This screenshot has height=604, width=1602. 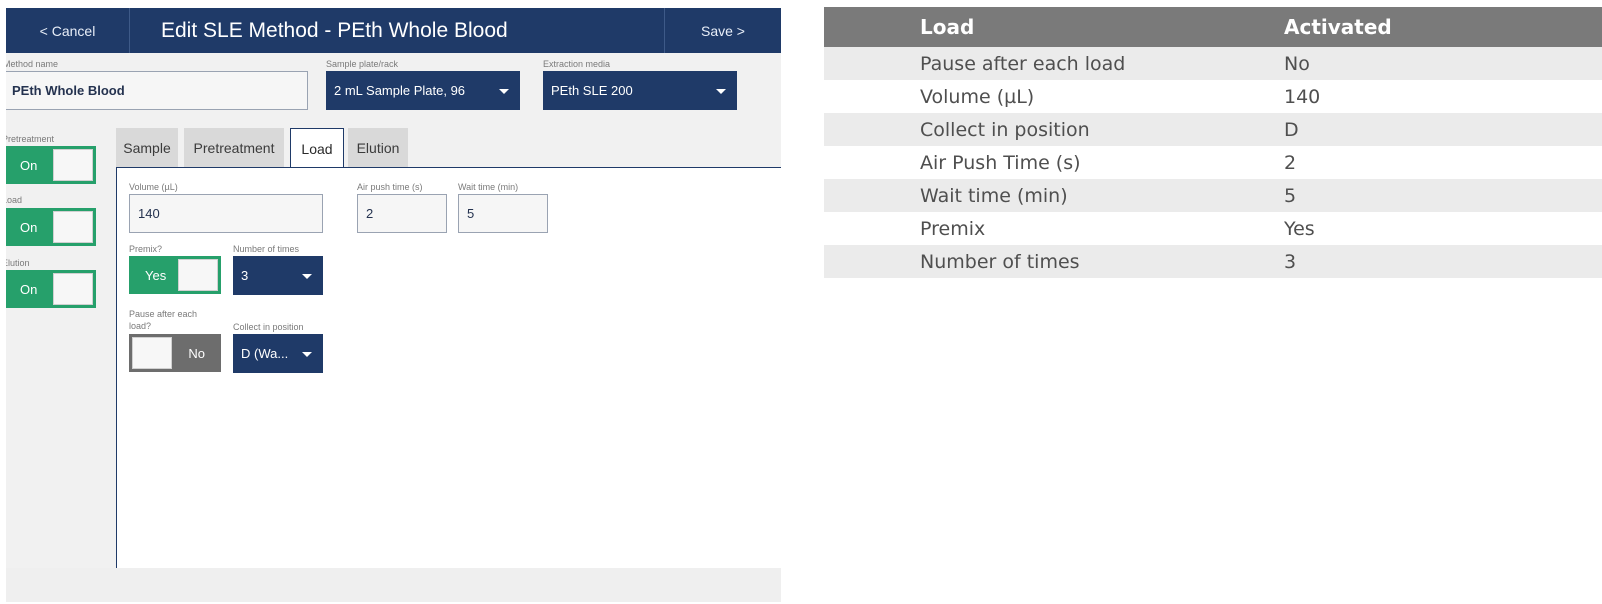 What do you see at coordinates (147, 148) in the screenshot?
I see `tab-sample: Sample` at bounding box center [147, 148].